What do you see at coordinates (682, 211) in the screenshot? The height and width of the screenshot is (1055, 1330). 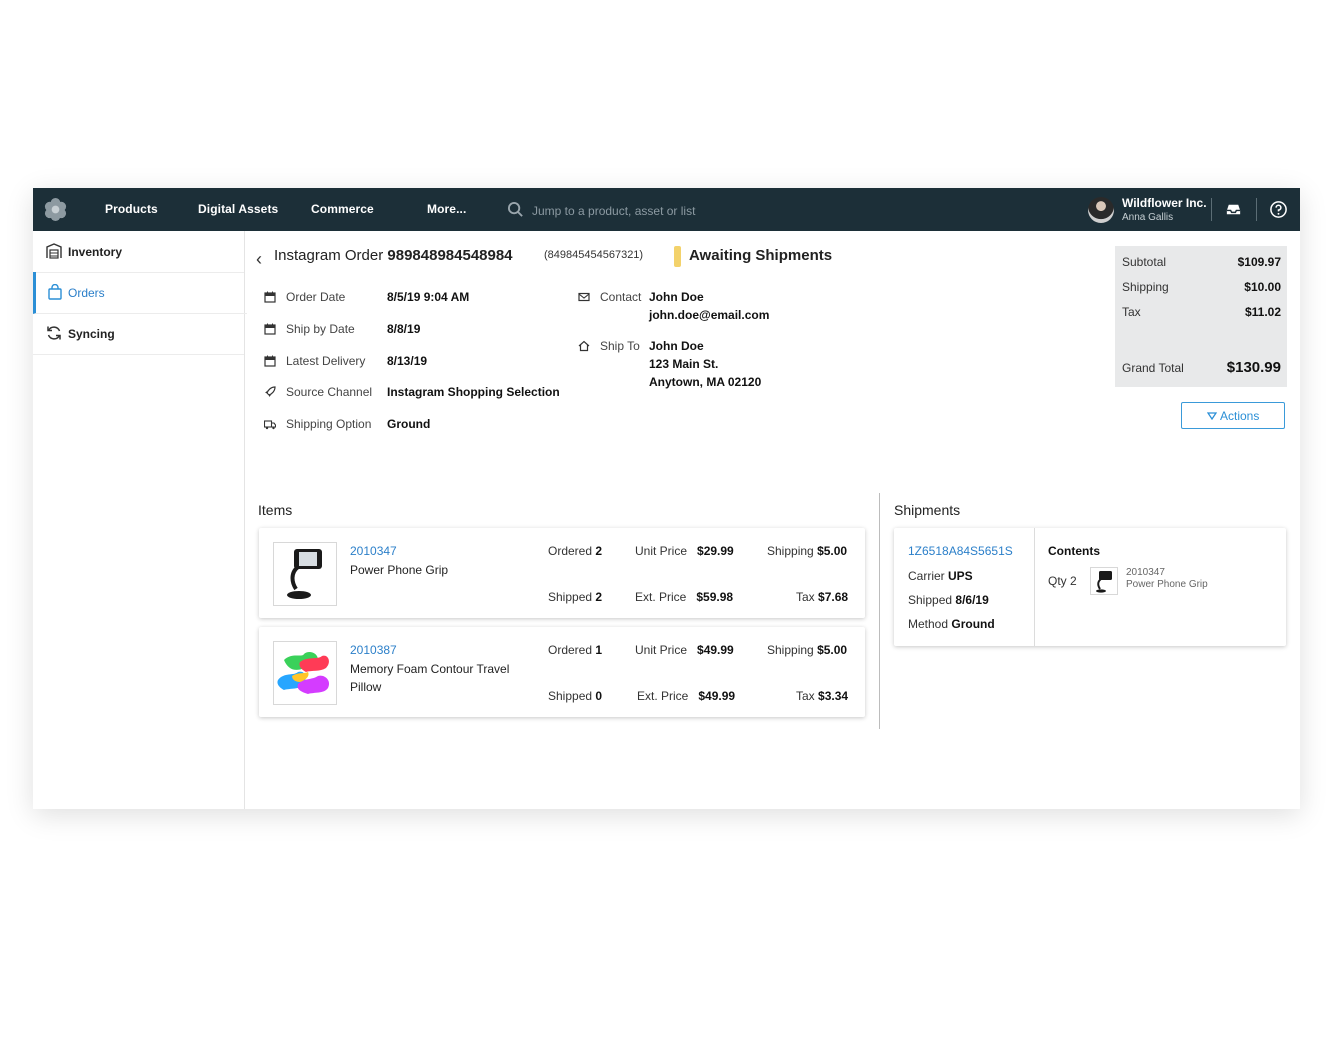 I see `search-input` at bounding box center [682, 211].